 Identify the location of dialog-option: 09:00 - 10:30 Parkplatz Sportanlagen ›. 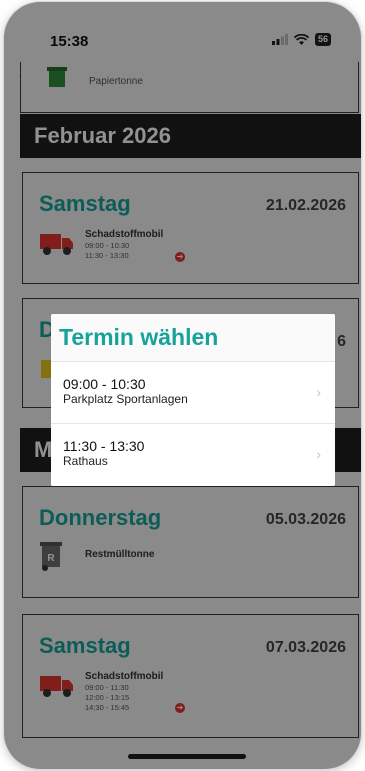
(193, 393).